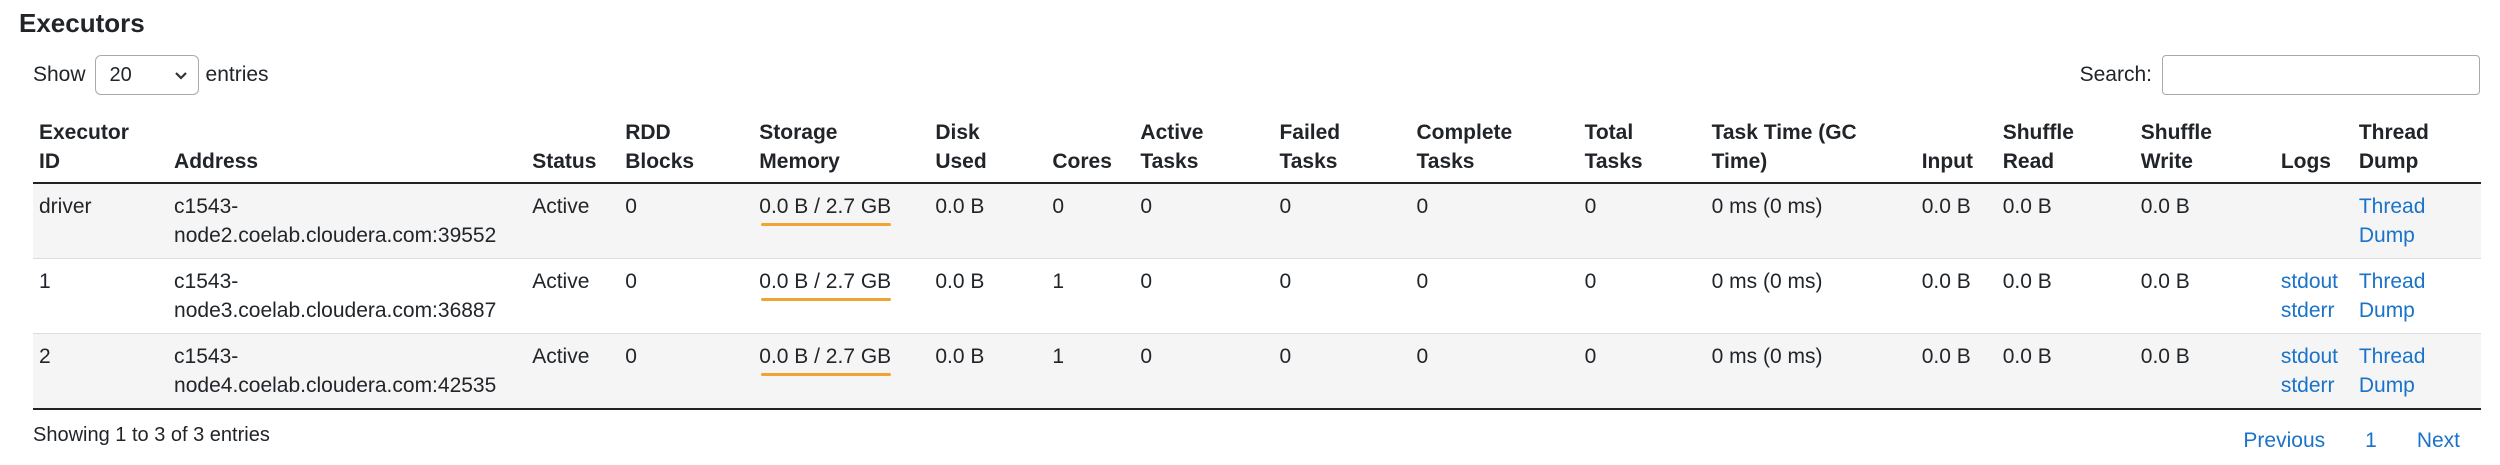 Image resolution: width=2500 pixels, height=465 pixels. I want to click on column-header-line1: Storage, so click(798, 132).